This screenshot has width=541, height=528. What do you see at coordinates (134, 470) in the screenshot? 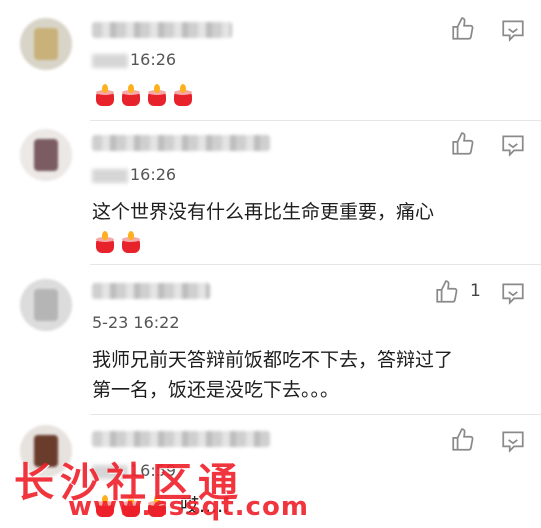
I see `comment-time: 16:59` at bounding box center [134, 470].